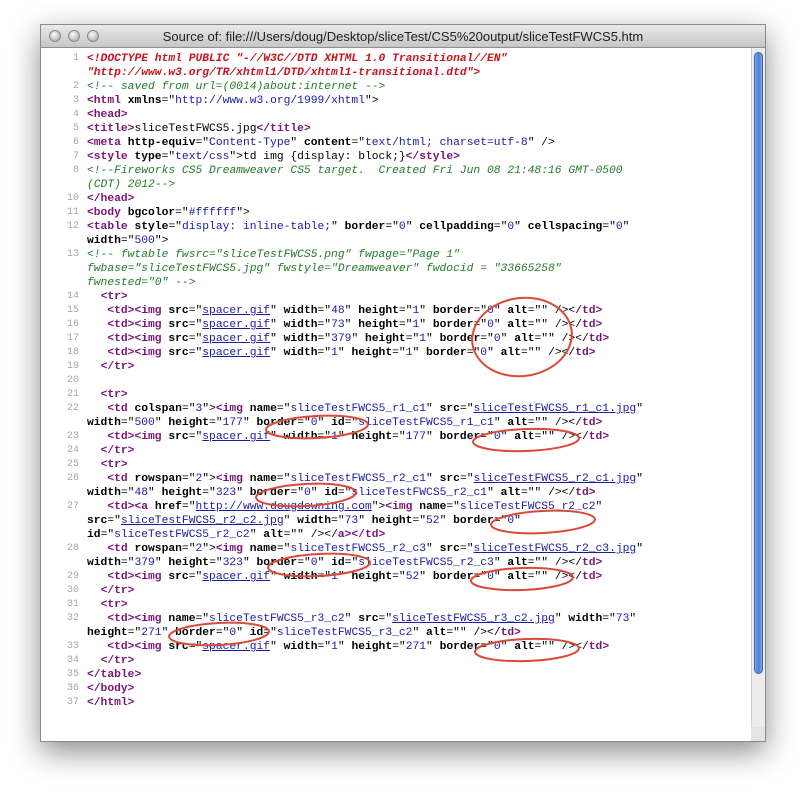  I want to click on code-token: sliceTestFWCS5_r1_c1, so click(426, 423).